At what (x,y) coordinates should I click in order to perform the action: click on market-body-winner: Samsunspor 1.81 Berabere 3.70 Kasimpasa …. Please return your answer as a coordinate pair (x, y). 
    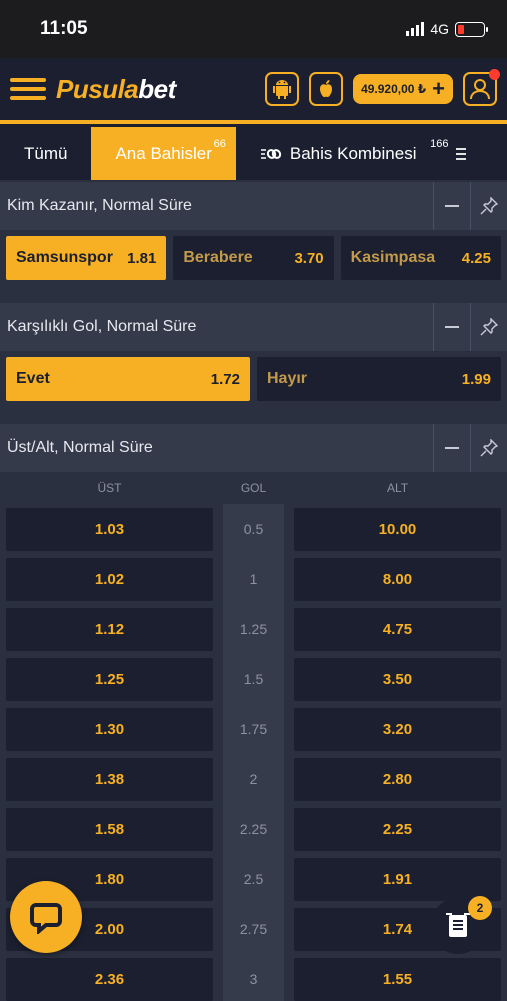
    Looking at the image, I should click on (253, 260).